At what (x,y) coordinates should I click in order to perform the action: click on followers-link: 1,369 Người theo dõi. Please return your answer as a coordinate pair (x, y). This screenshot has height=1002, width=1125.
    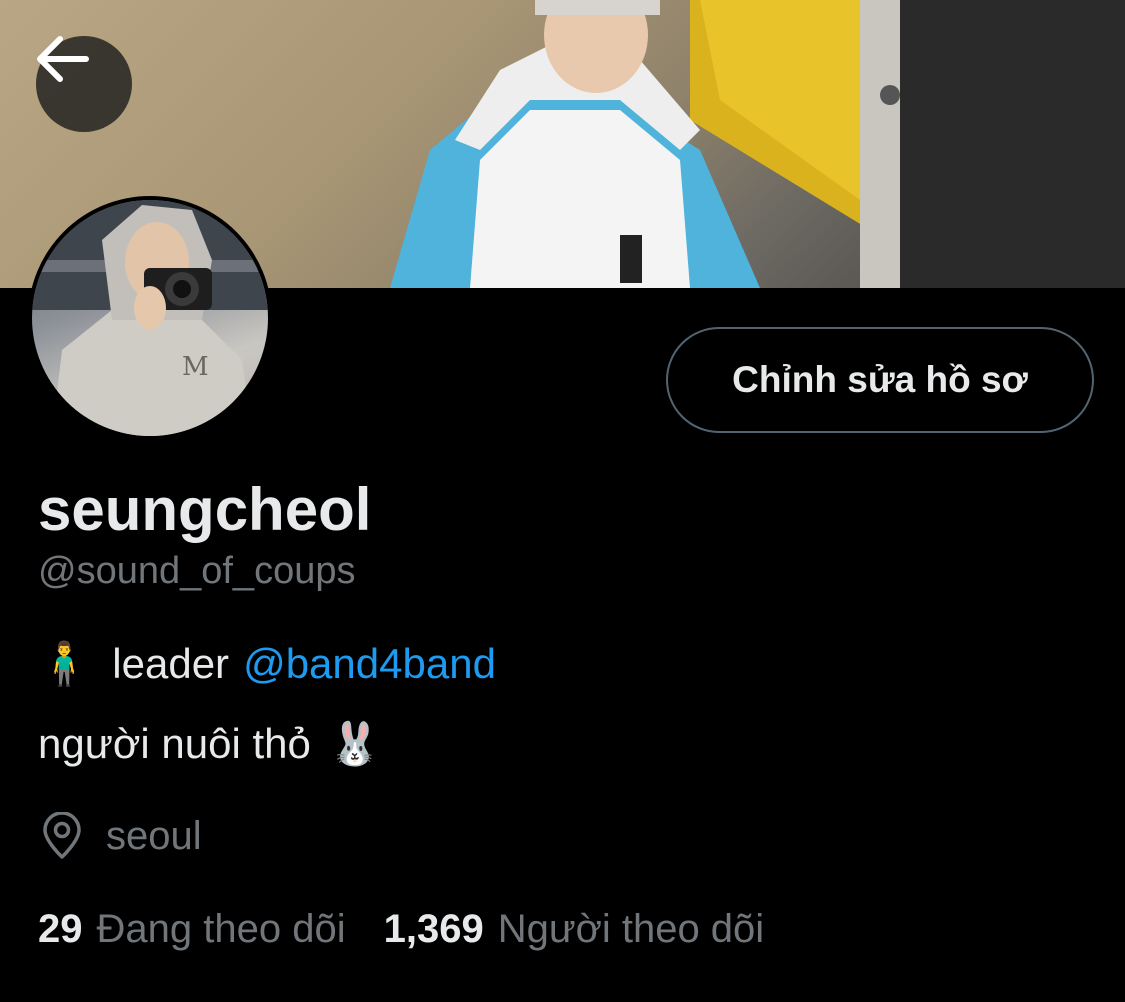
    Looking at the image, I should click on (574, 929).